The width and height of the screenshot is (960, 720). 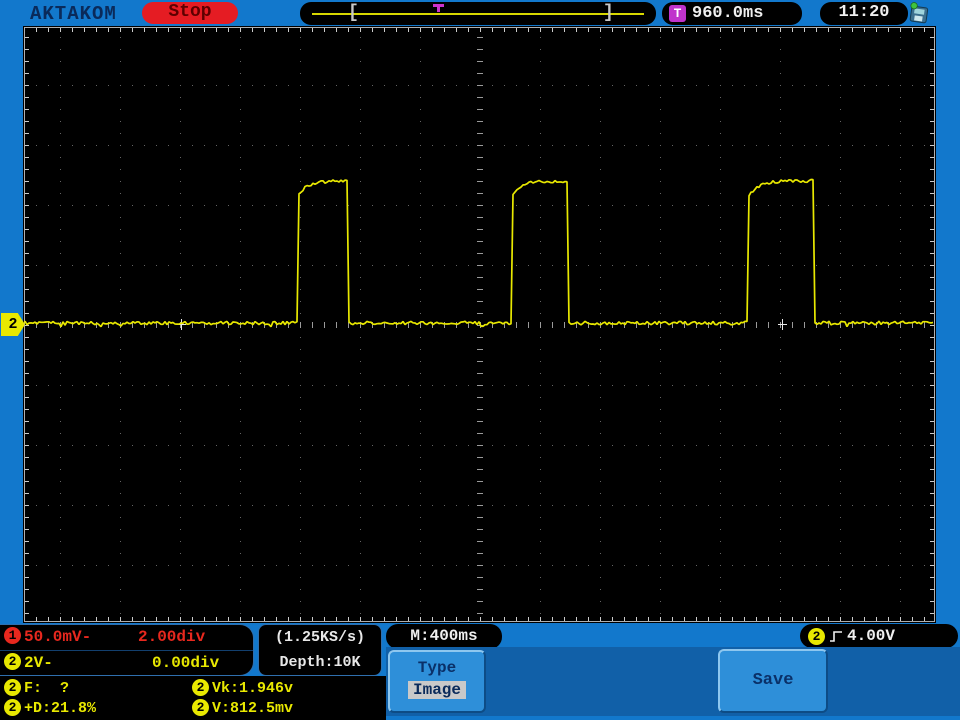 What do you see at coordinates (172, 637) in the screenshot?
I see `ch1-position: 2.00div` at bounding box center [172, 637].